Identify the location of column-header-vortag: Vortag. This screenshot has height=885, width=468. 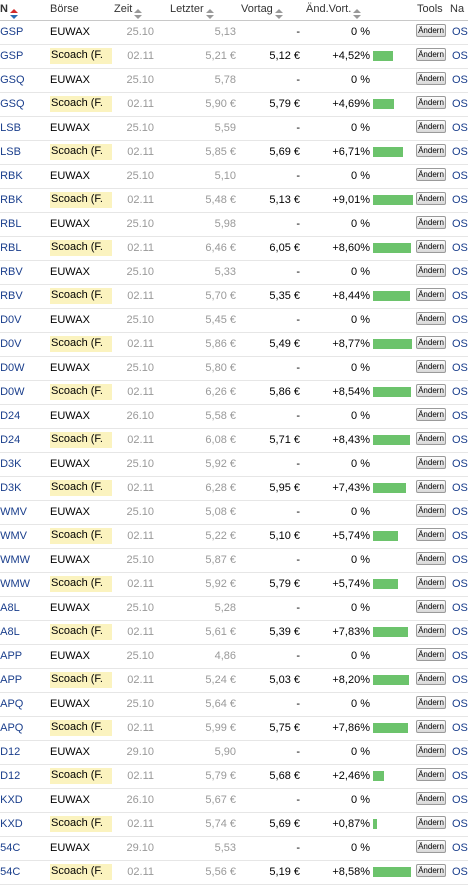
(262, 11).